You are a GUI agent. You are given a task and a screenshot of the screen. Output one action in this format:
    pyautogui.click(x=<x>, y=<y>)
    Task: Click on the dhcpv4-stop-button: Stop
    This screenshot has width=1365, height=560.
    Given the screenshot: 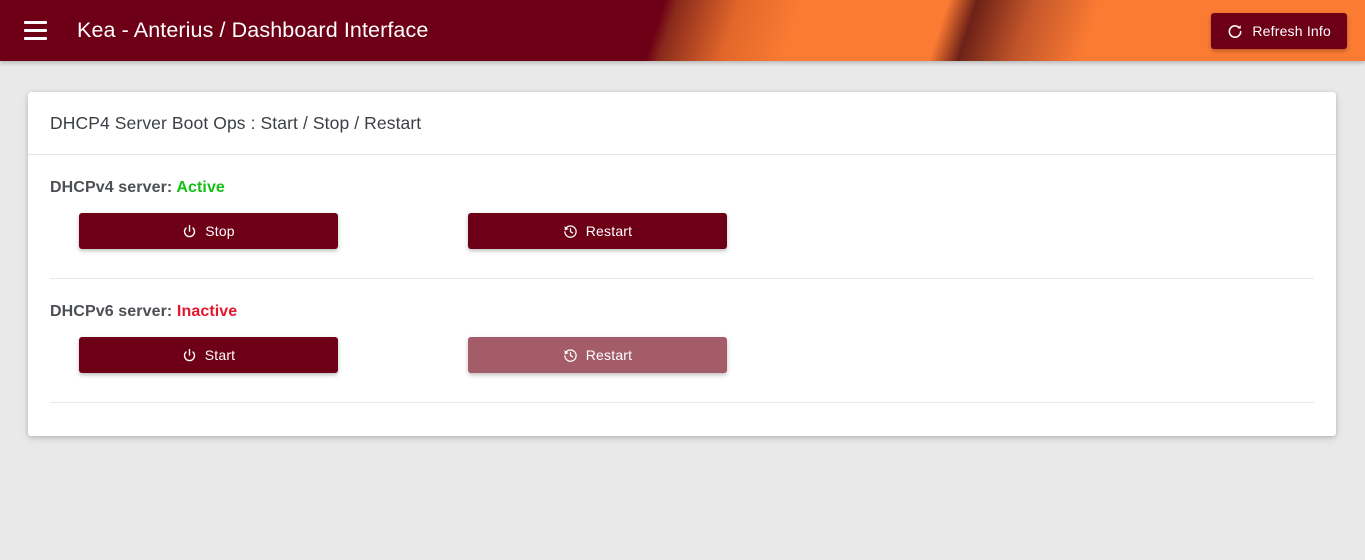 What is the action you would take?
    pyautogui.click(x=208, y=231)
    